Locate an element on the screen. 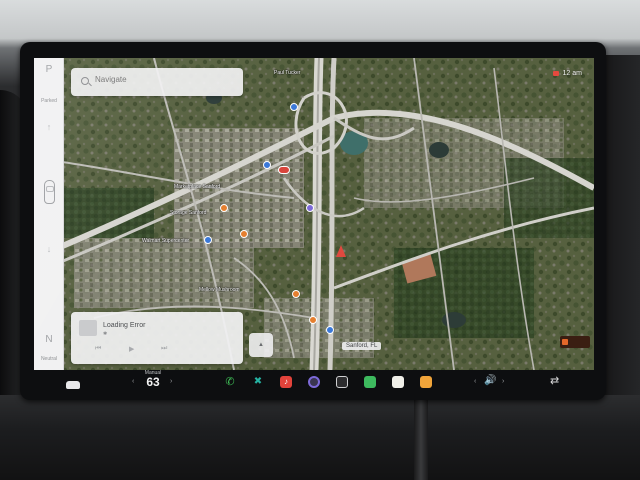 This screenshot has height=480, width=640. app-launcher-icon is located at coordinates (342, 382).